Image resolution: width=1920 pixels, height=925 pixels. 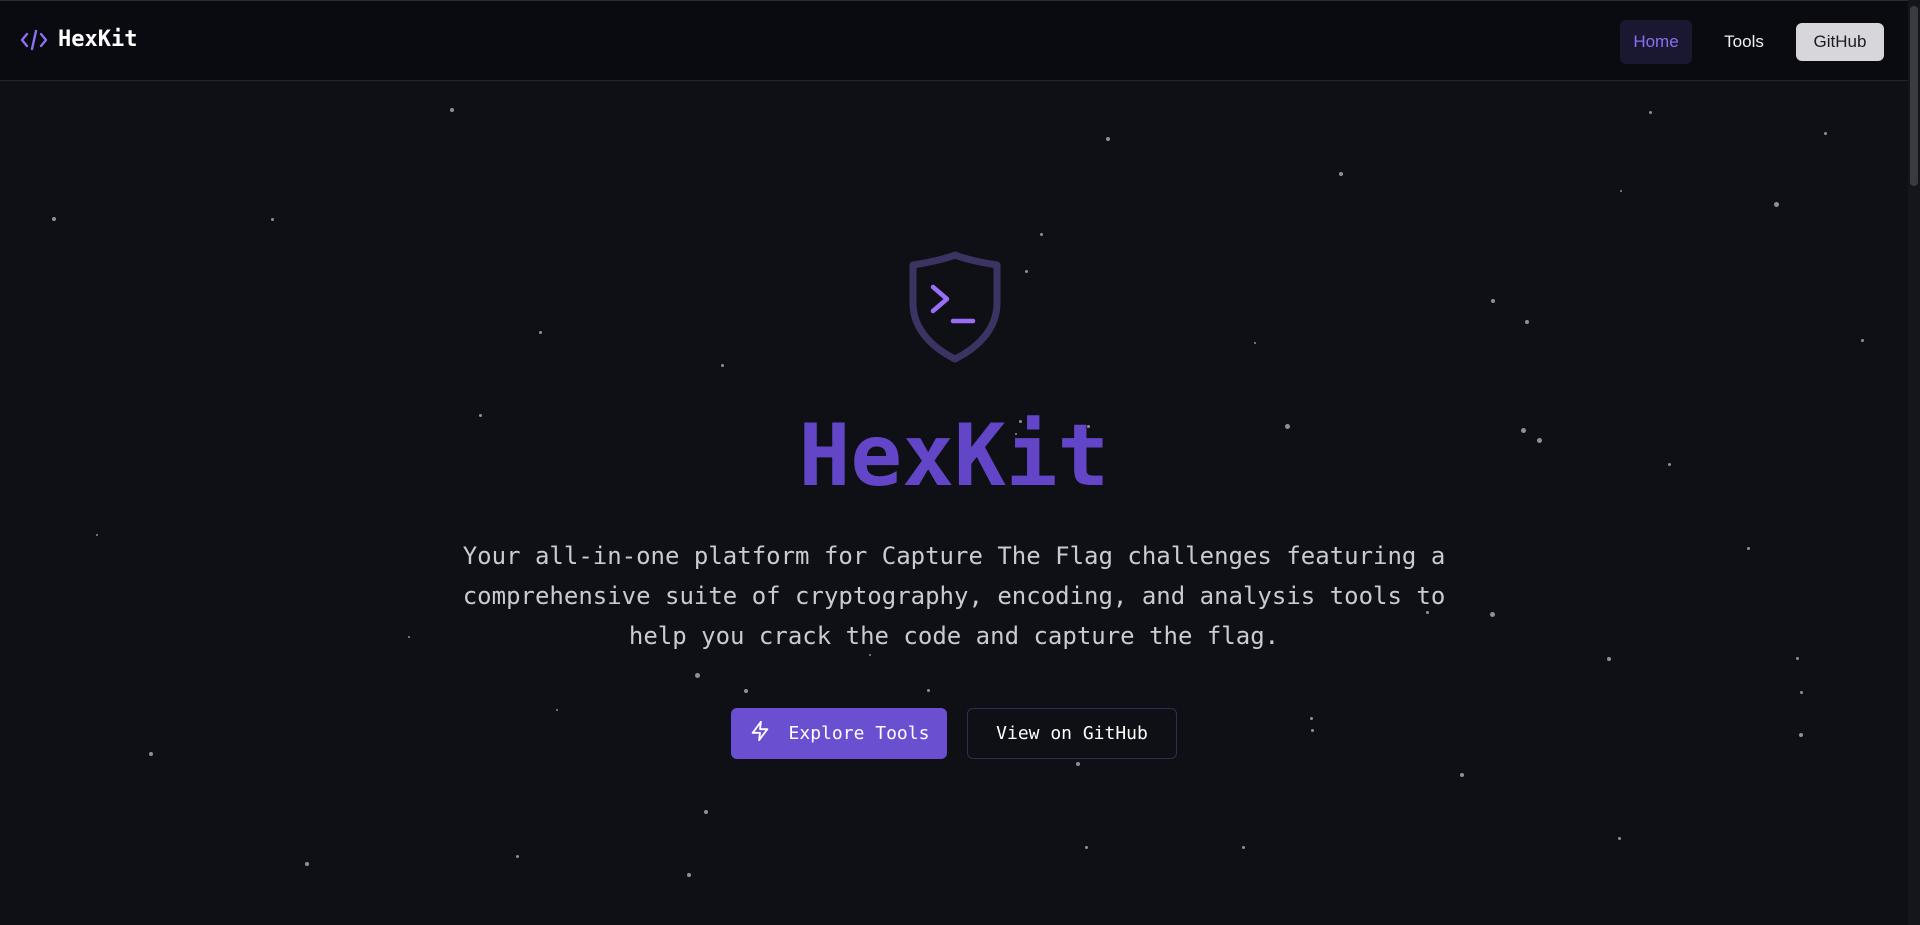 I want to click on nav-home: Home, so click(x=1656, y=42).